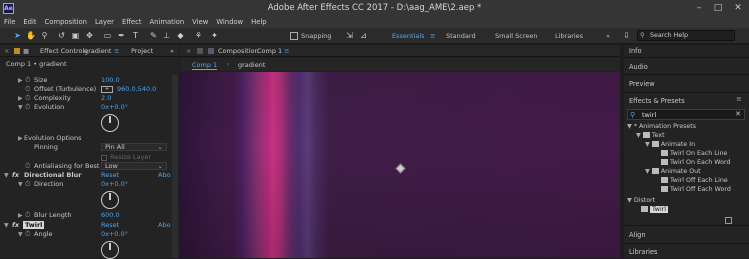 This screenshot has width=749, height=259. I want to click on snapping-checkbox, so click(294, 36).